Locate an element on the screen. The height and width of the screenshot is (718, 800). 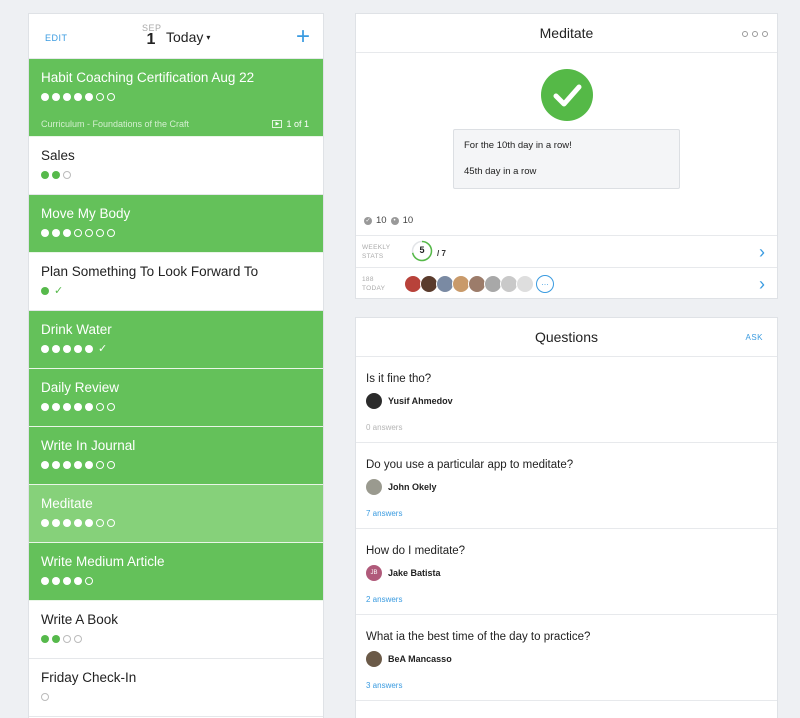
question-item: Is it fine tho? Yusif Ahmedov 0 answers is located at coordinates (566, 400).